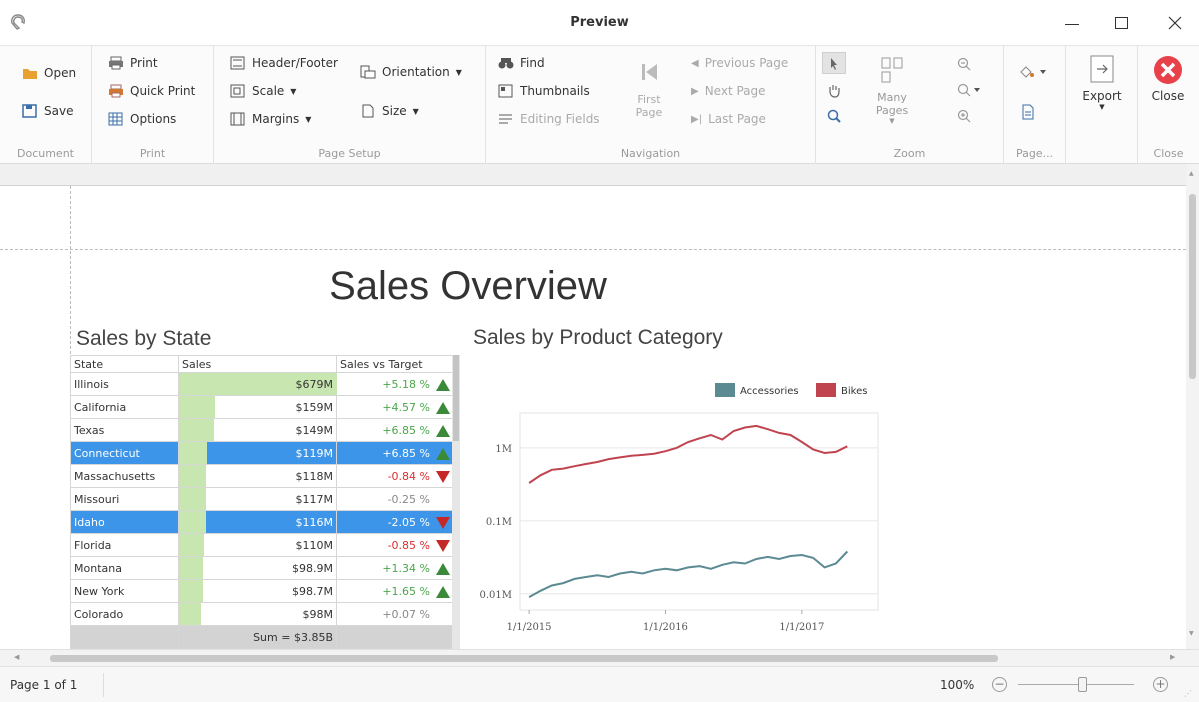  I want to click on state-cell: New York, so click(124, 591).